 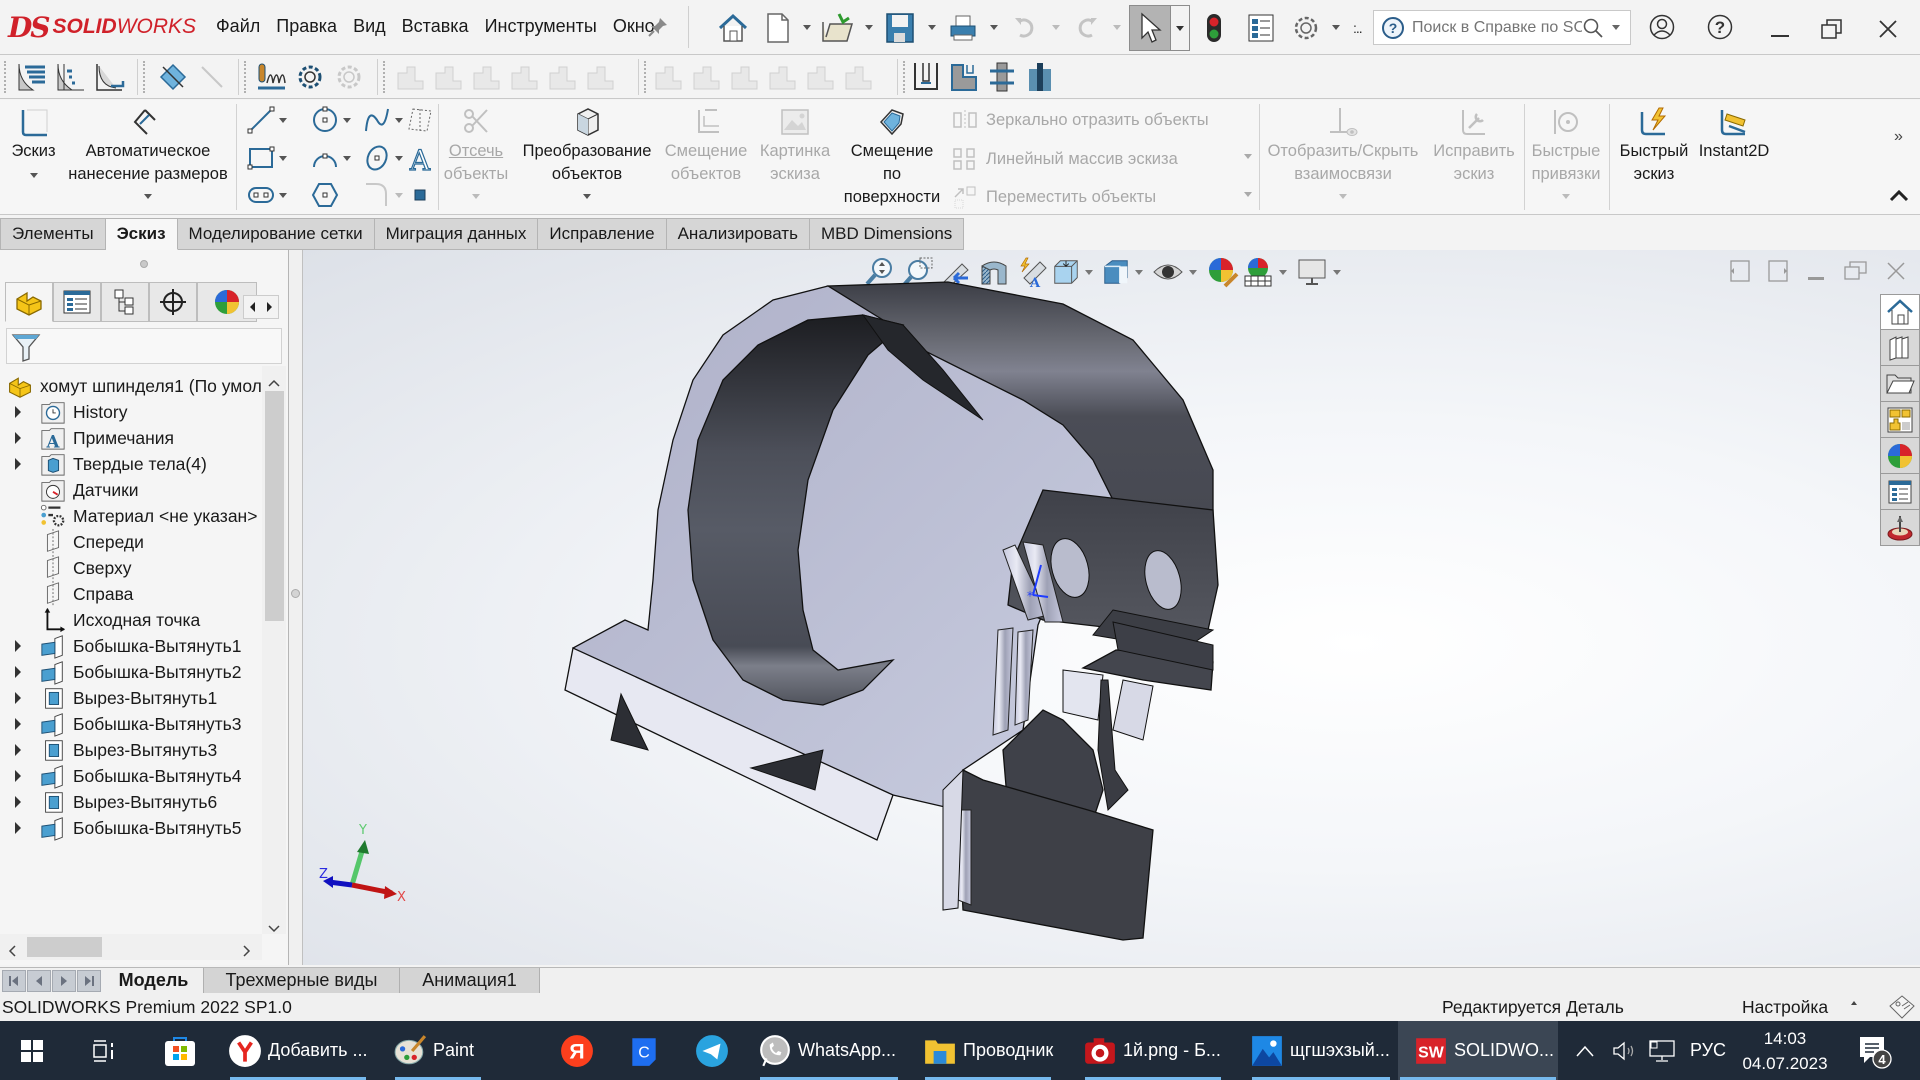 I want to click on linear-pattern-button: Линейный массив эскиза, so click(x=1065, y=159).